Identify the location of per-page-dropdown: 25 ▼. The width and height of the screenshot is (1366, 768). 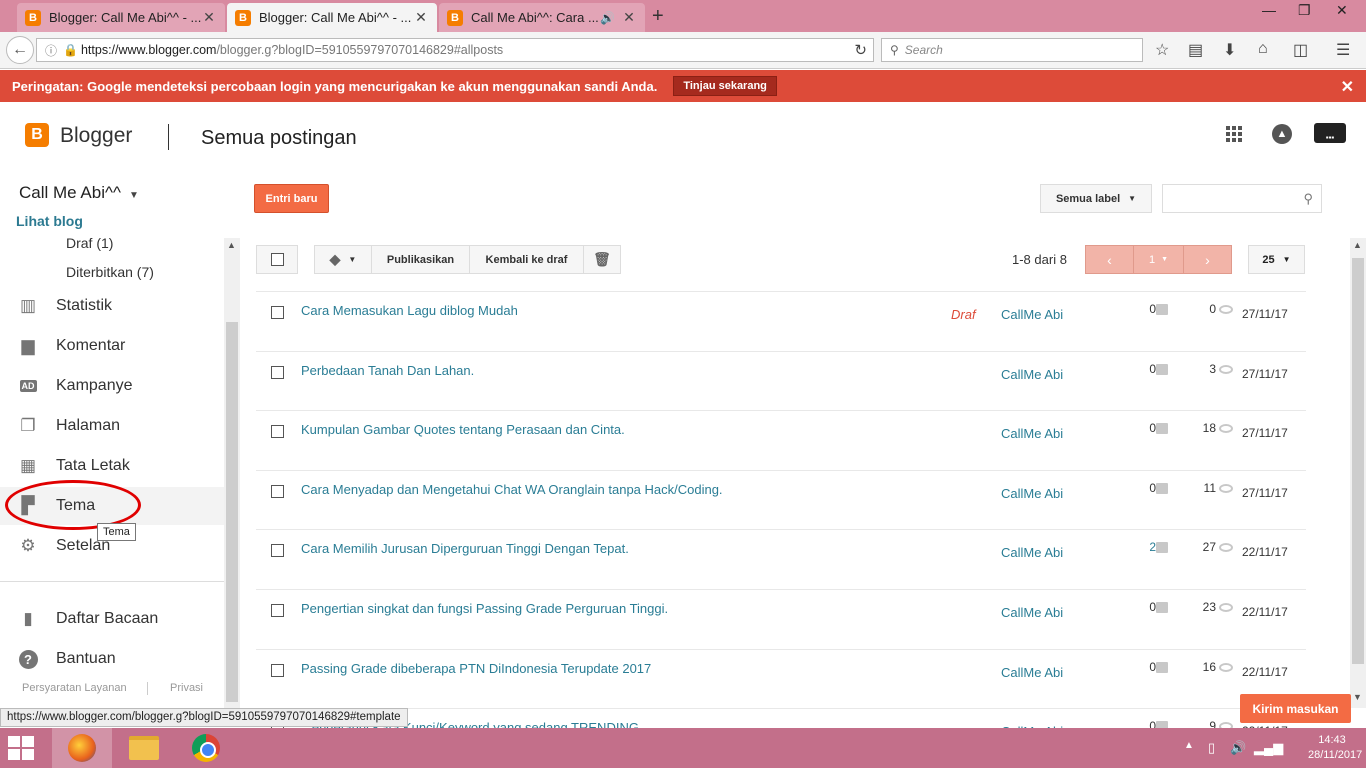
(1276, 259).